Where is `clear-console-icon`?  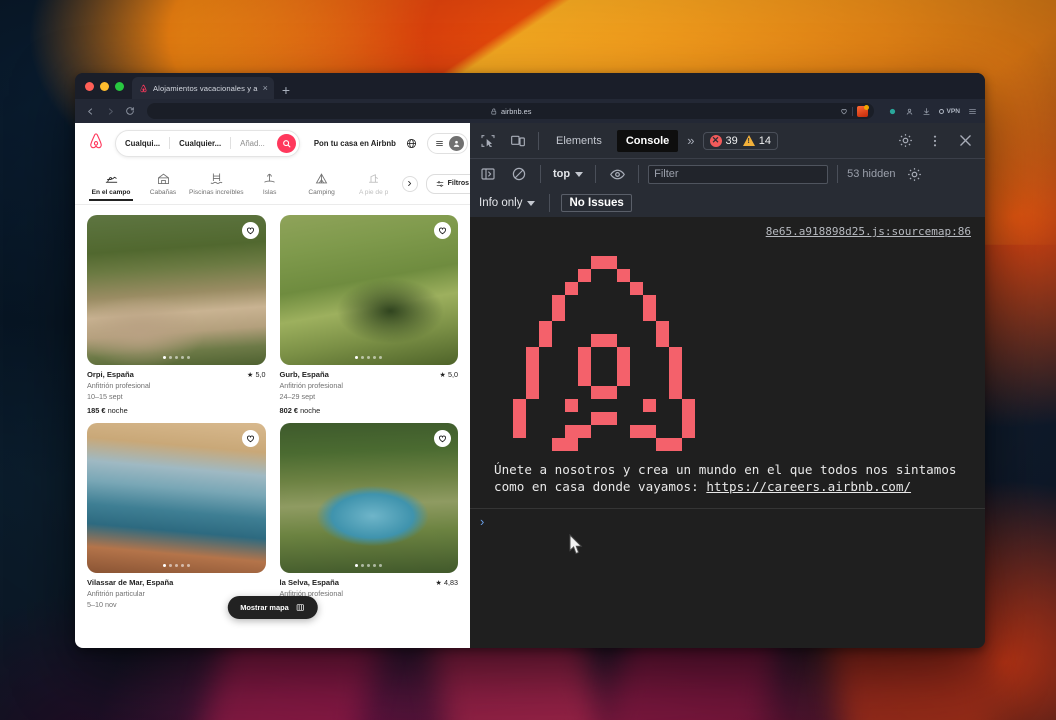
clear-console-icon is located at coordinates (519, 174).